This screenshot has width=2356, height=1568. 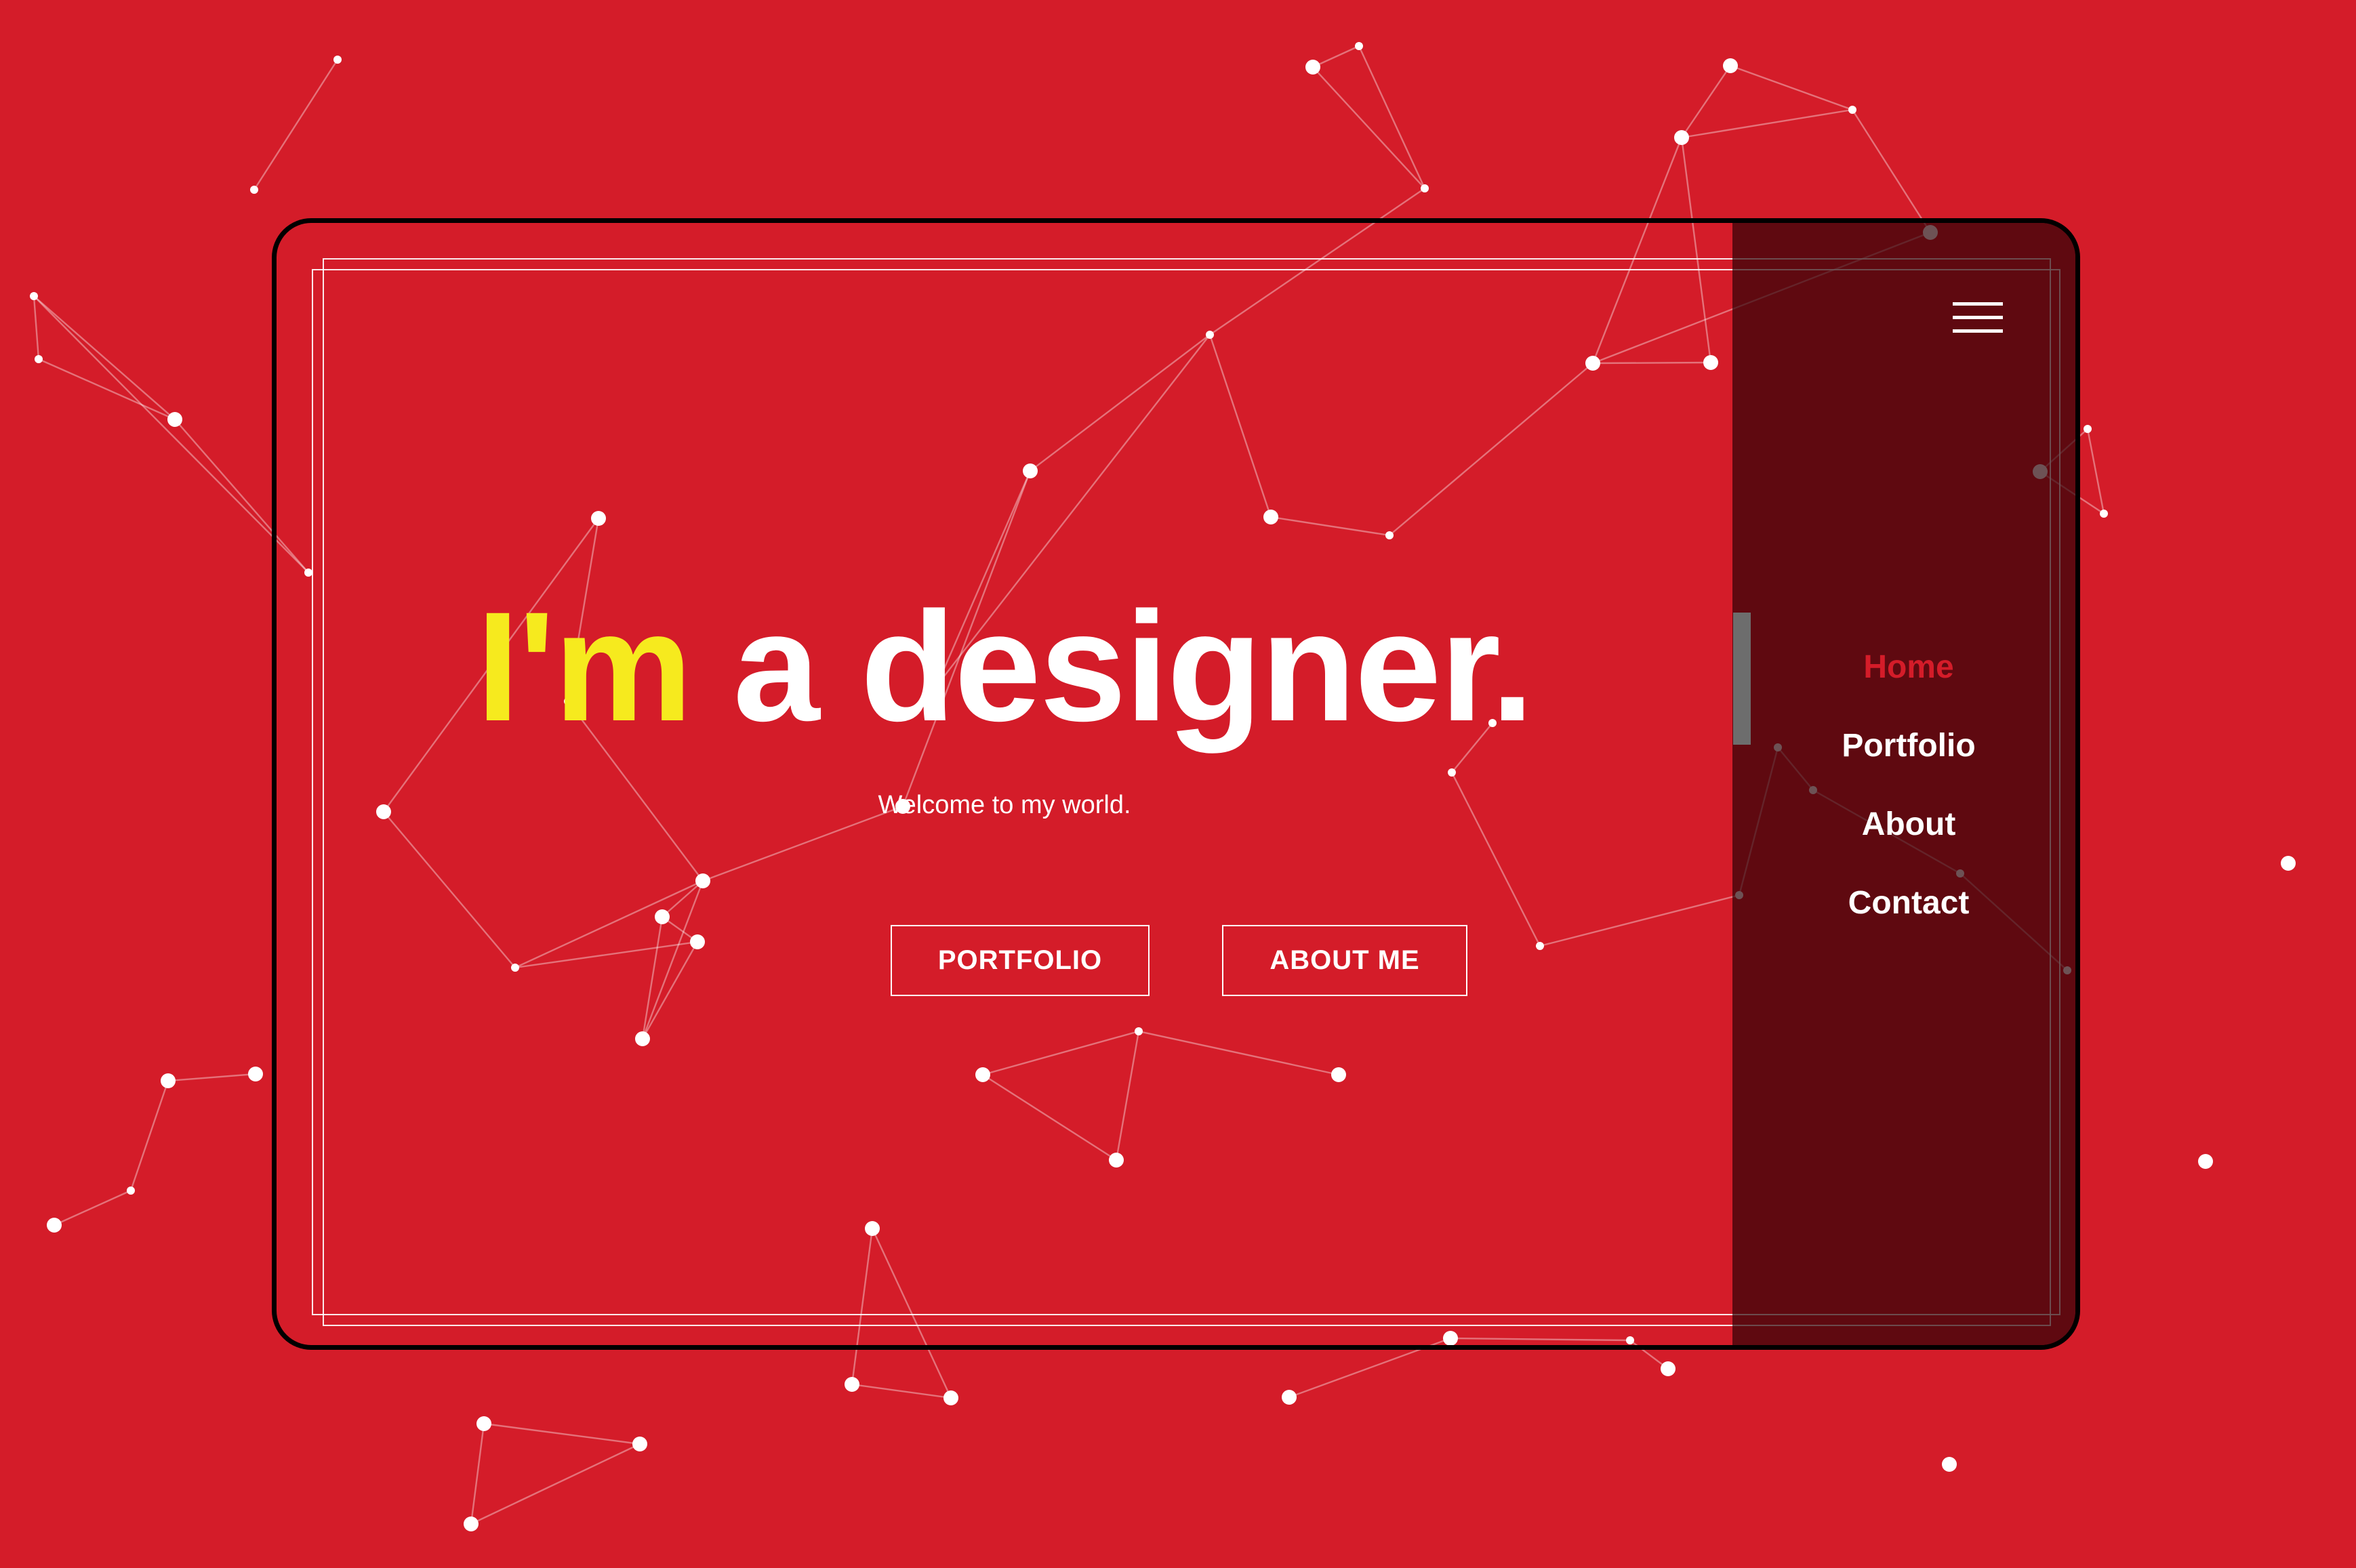 What do you see at coordinates (1904, 784) in the screenshot?
I see `side-menu-nav: Home Portfolio About Contact` at bounding box center [1904, 784].